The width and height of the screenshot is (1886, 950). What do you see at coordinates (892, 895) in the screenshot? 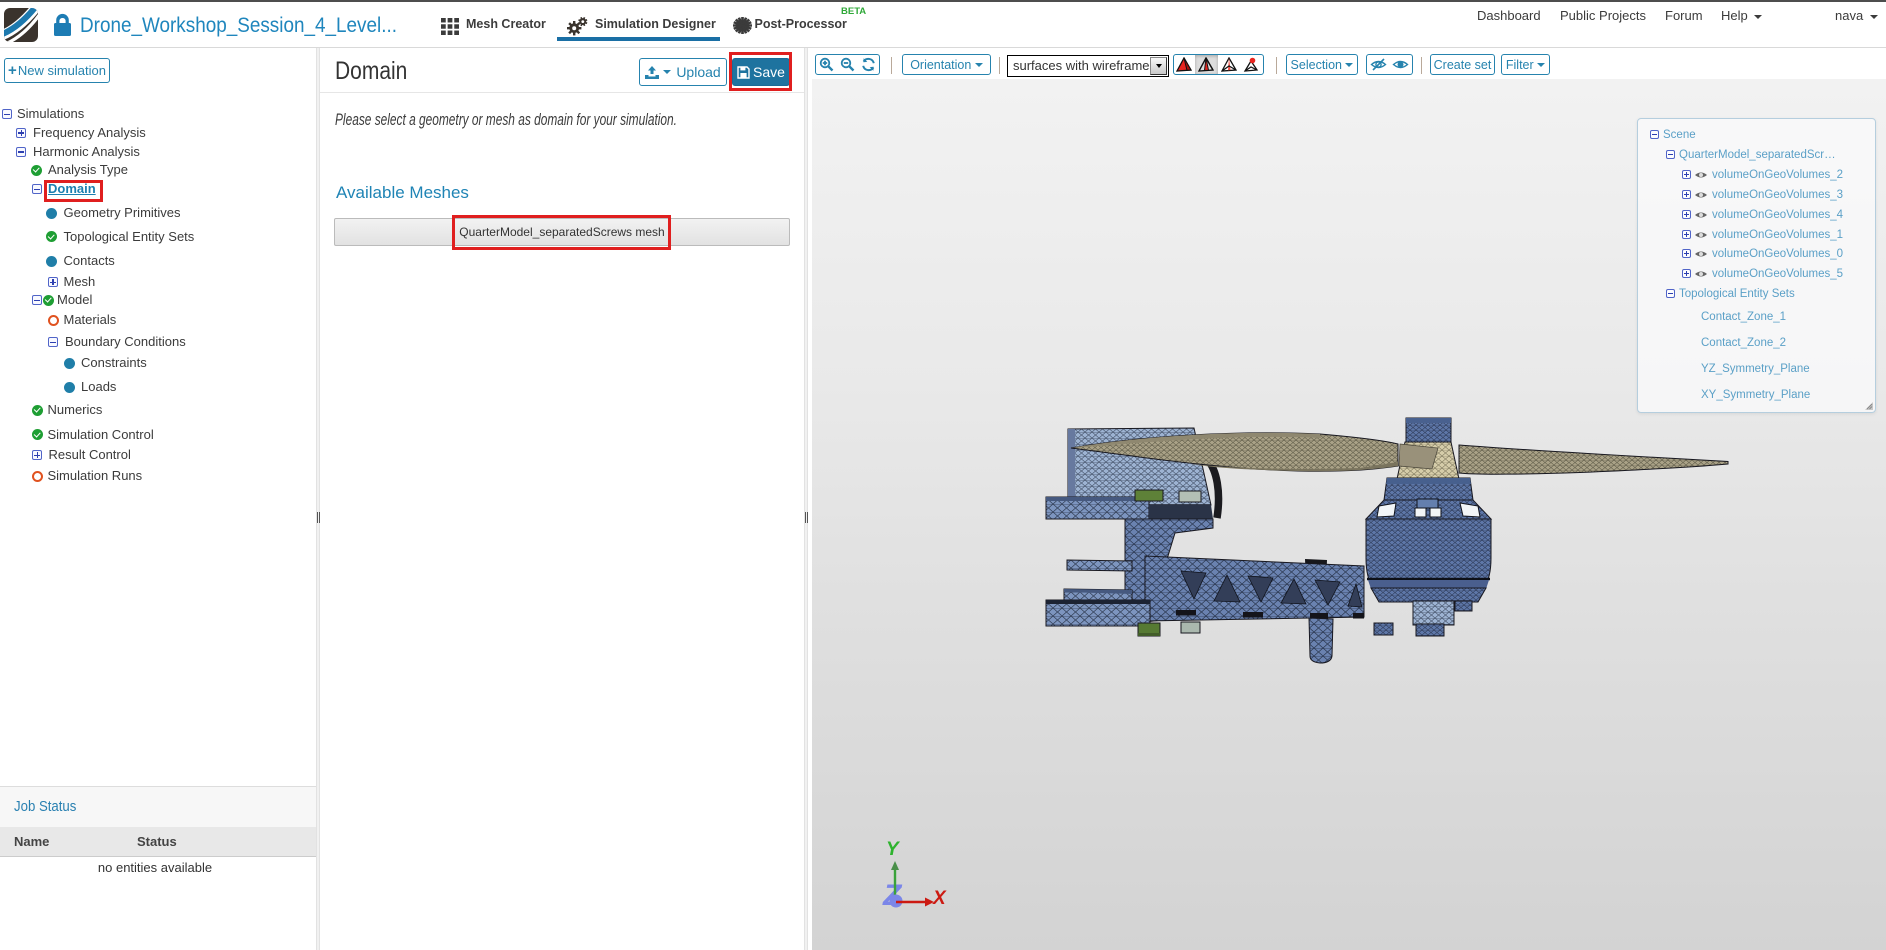
I see `svg-text: Z` at bounding box center [892, 895].